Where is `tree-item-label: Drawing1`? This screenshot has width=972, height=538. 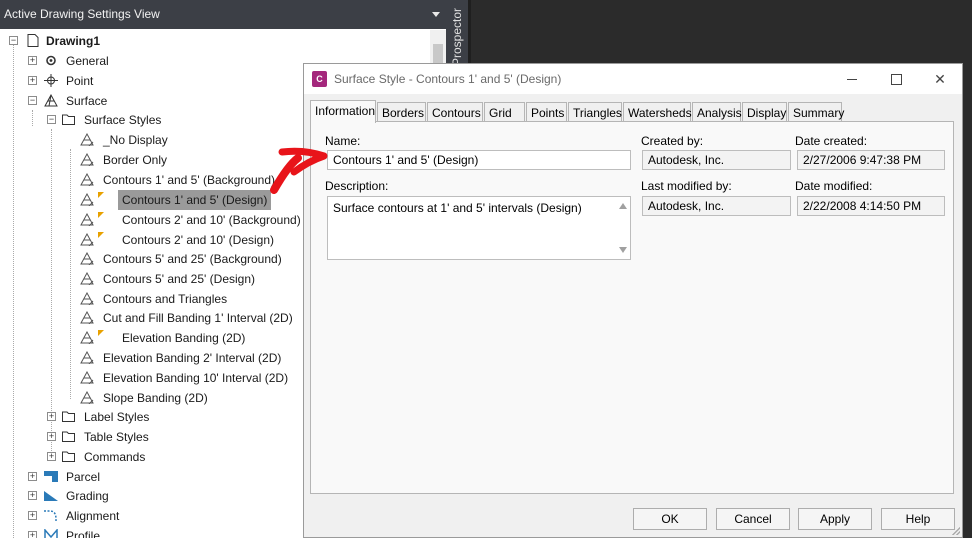 tree-item-label: Drawing1 is located at coordinates (73, 41).